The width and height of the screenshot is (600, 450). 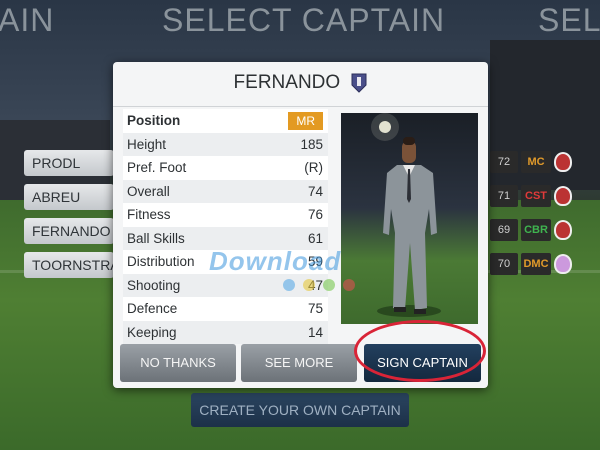 I want to click on stat-row: Defence 75, so click(x=225, y=309).